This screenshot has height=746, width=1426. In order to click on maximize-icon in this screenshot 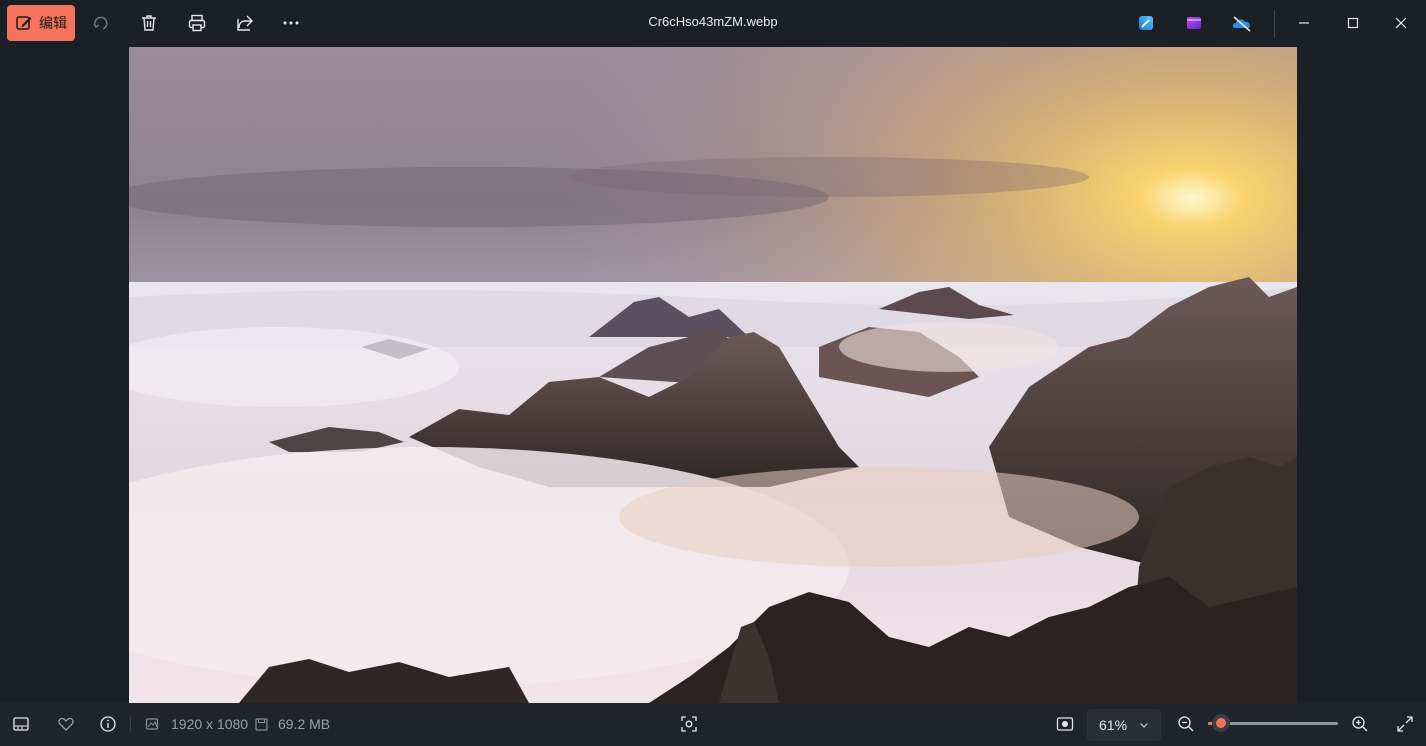, I will do `click(1353, 23)`.